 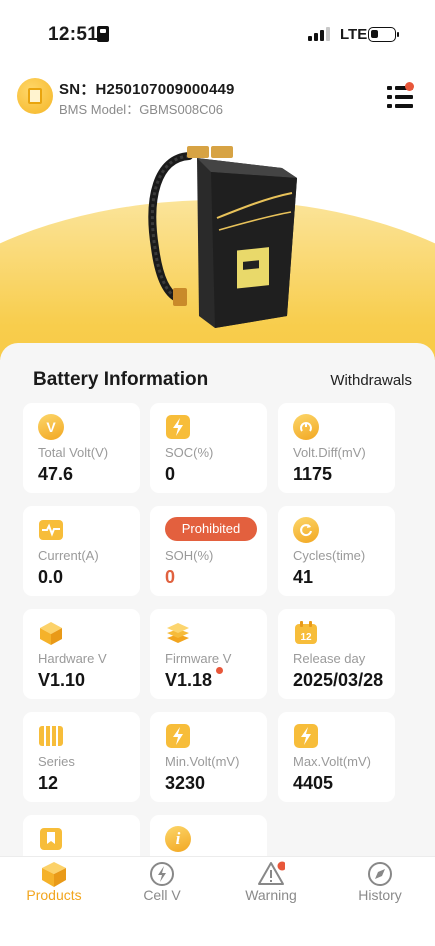 I want to click on status-badge: Prohibited, so click(x=211, y=529).